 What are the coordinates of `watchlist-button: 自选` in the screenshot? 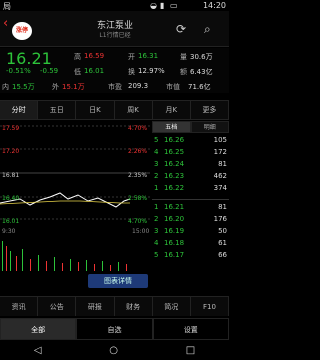 It's located at (114, 329).